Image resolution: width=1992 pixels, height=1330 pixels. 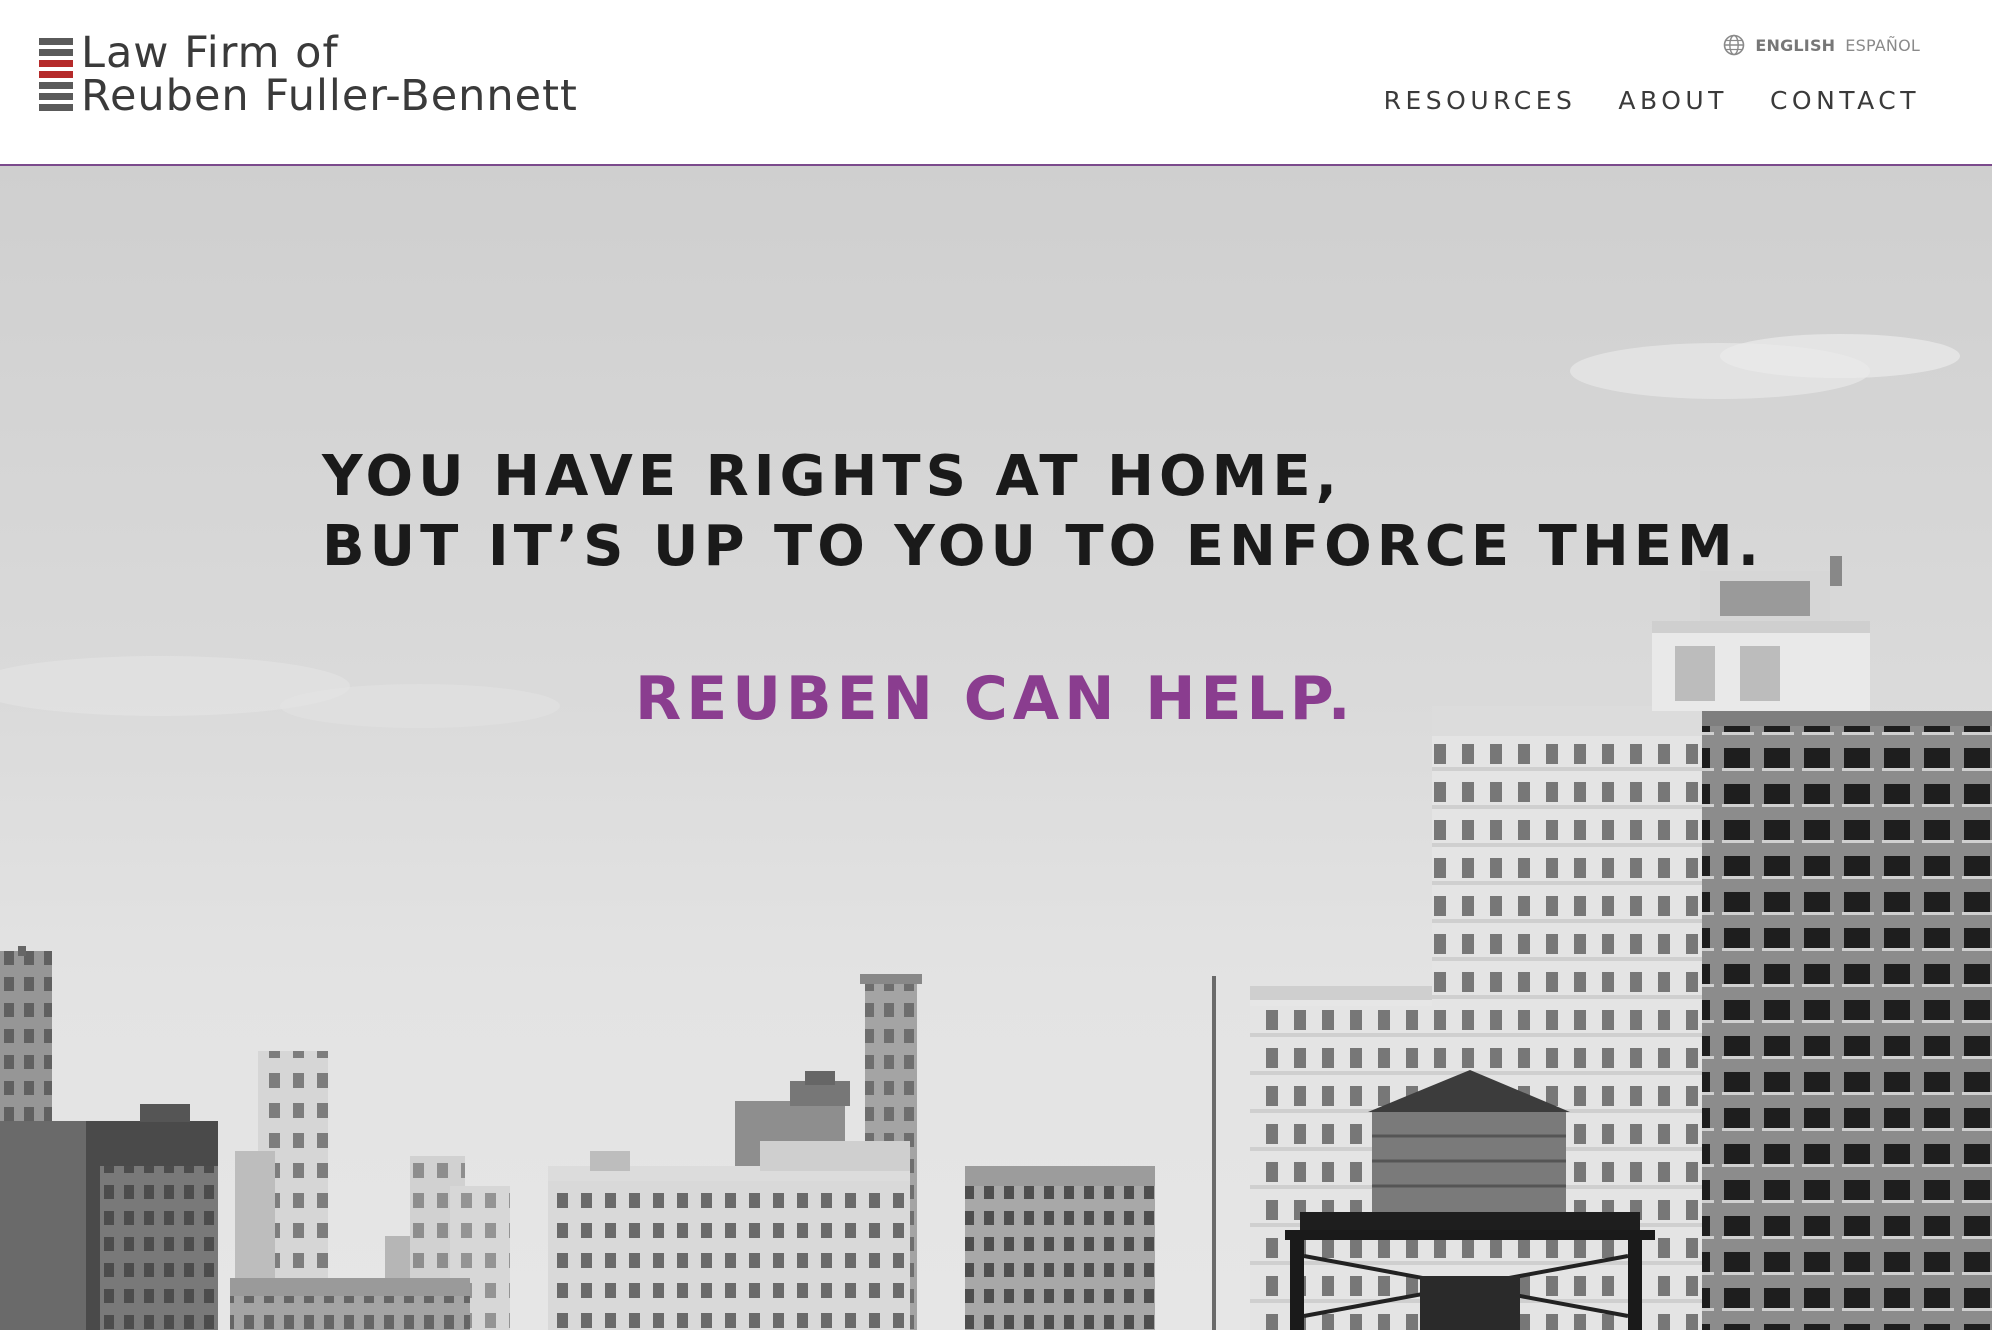 What do you see at coordinates (1882, 45) in the screenshot?
I see `language-espanol-link: ESPAÑOL` at bounding box center [1882, 45].